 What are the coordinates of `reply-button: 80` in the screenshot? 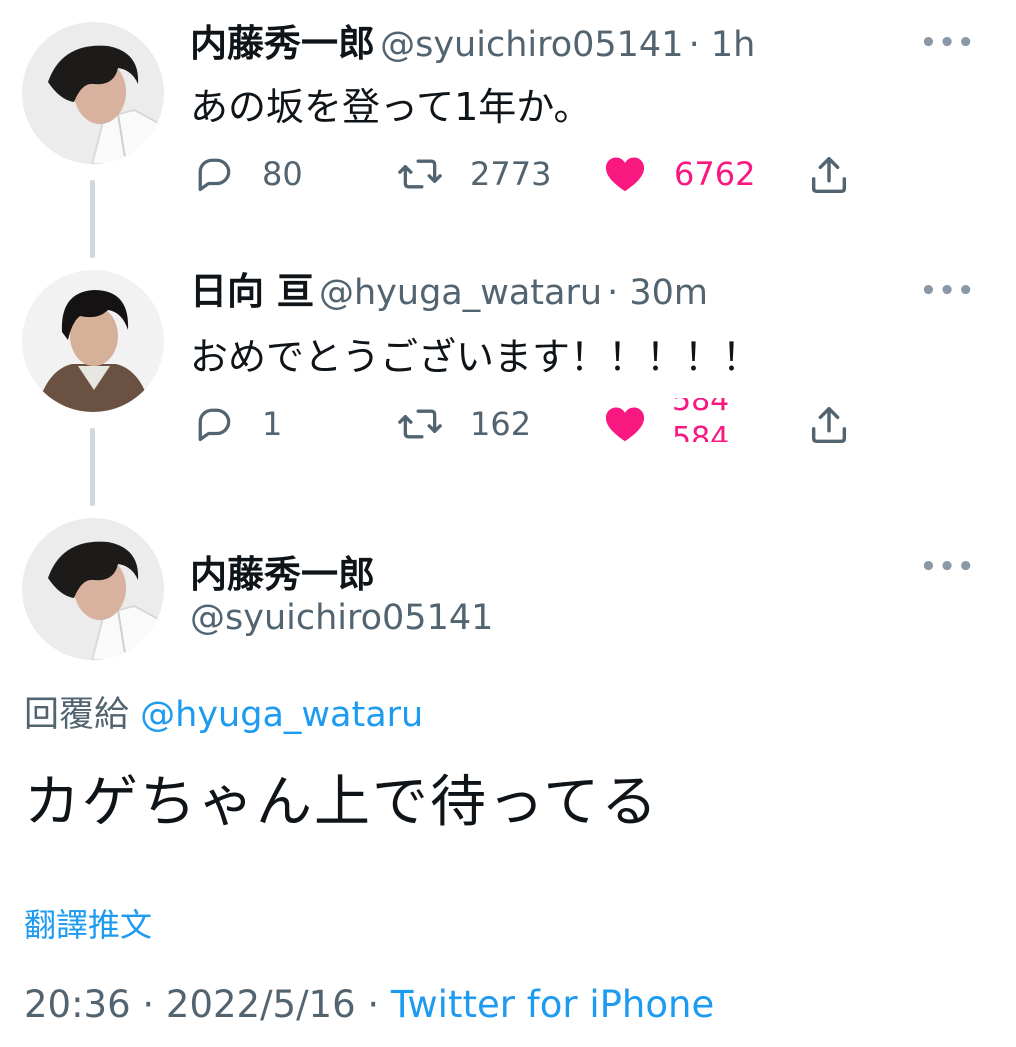 It's located at (247, 174).